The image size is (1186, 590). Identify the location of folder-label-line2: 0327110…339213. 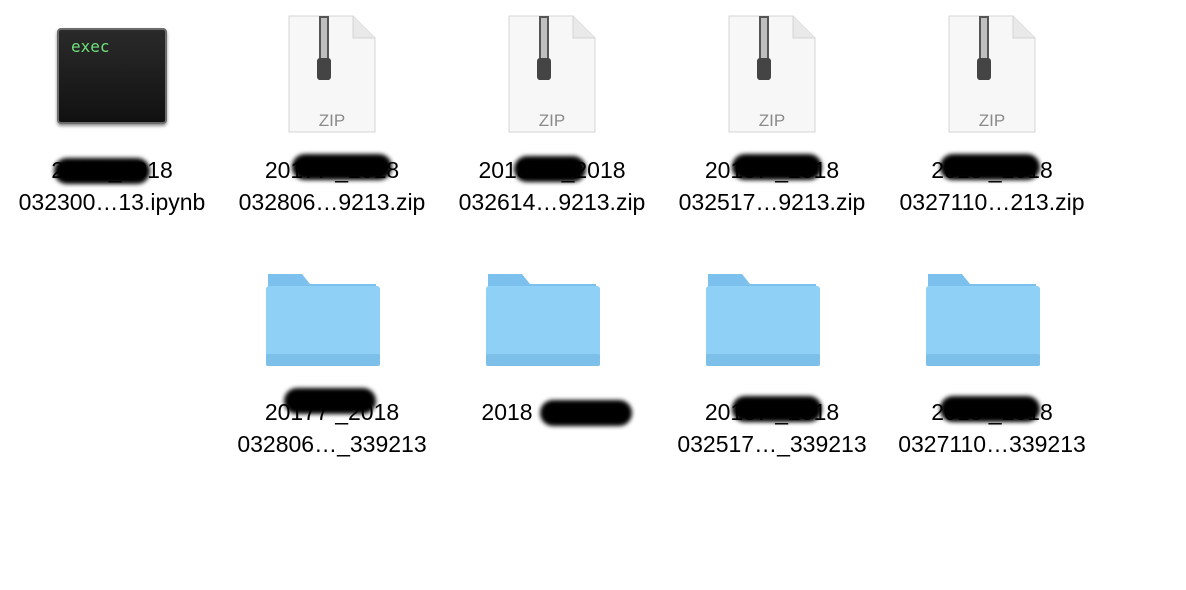
(992, 444).